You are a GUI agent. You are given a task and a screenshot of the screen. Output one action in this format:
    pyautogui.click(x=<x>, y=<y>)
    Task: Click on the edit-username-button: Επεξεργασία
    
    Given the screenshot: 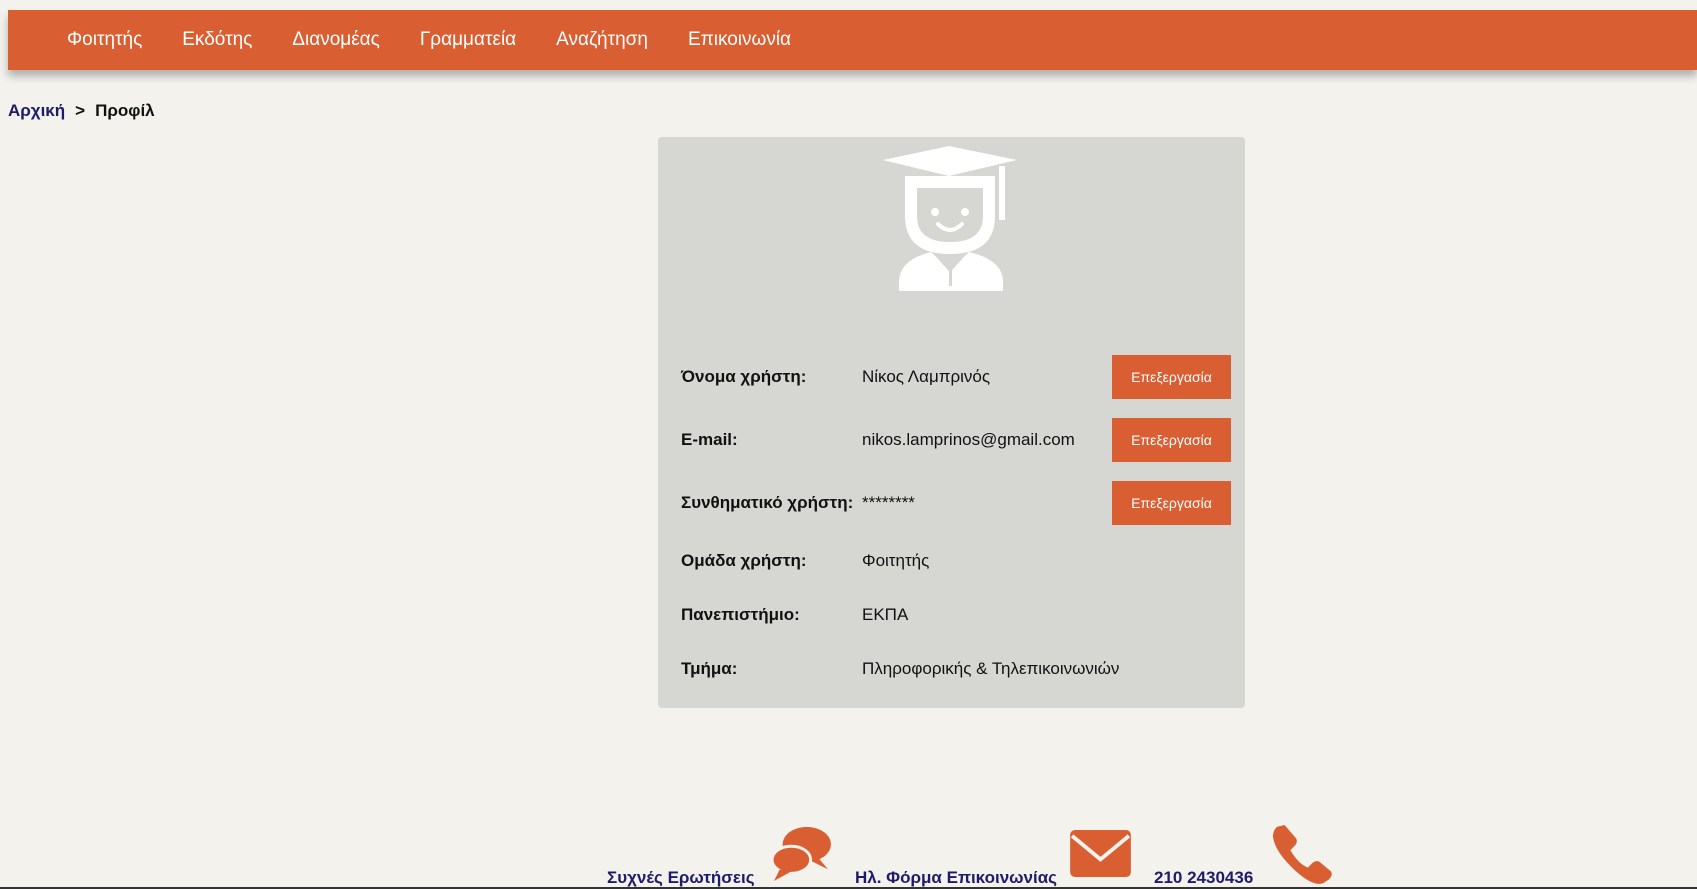 What is the action you would take?
    pyautogui.click(x=1171, y=377)
    